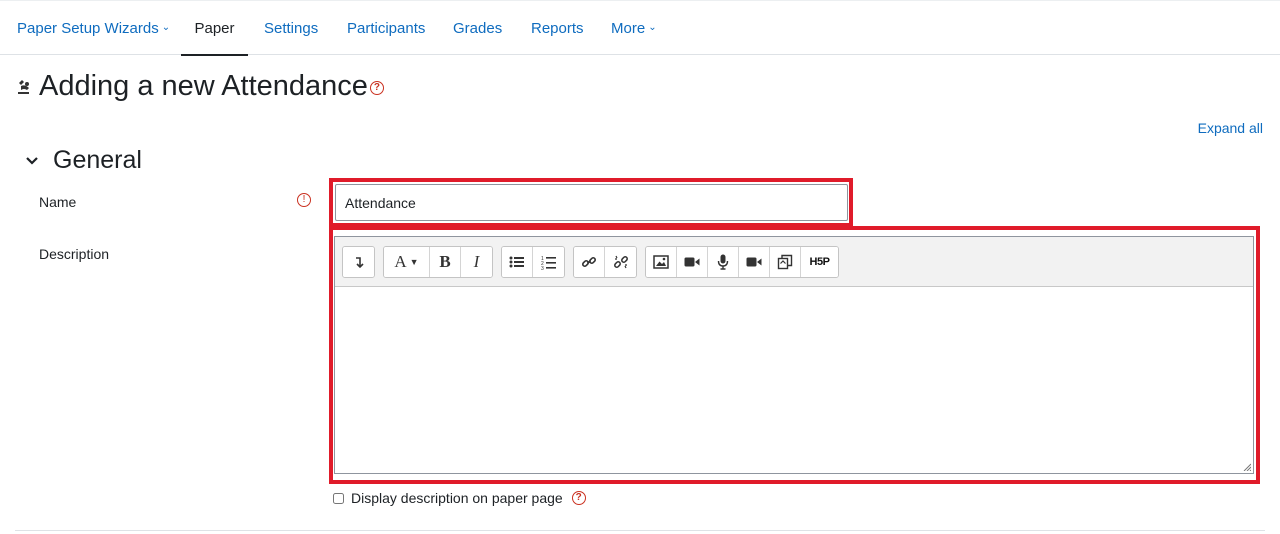 Image resolution: width=1280 pixels, height=534 pixels. I want to click on unlink-icon, so click(620, 262).